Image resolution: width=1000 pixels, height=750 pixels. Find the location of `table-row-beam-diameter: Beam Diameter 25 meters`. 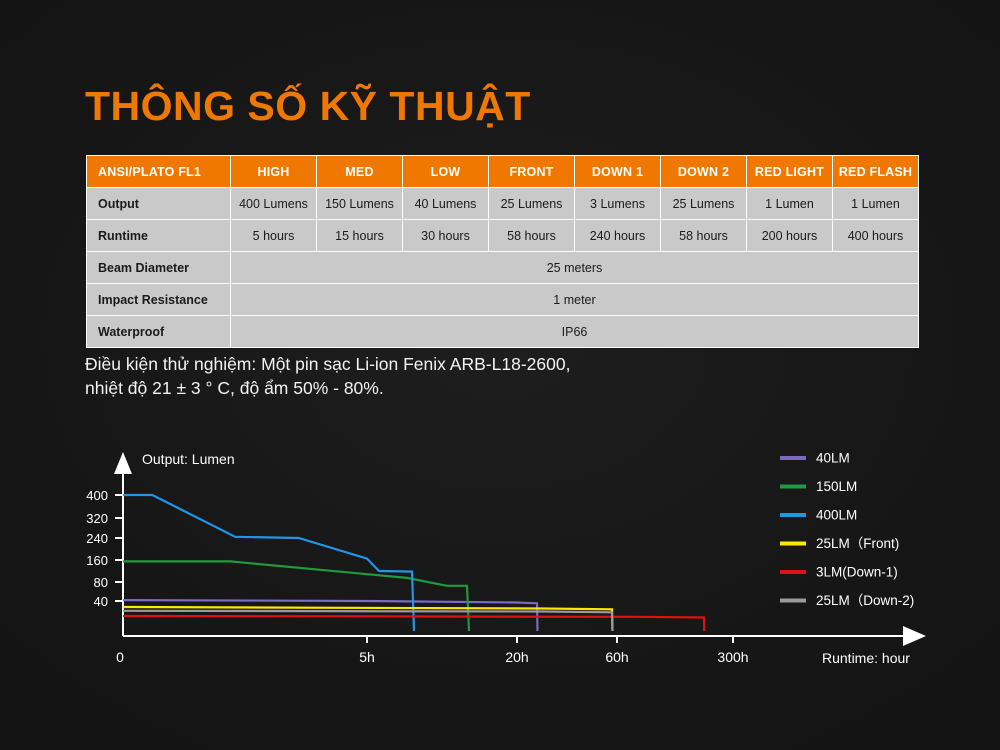

table-row-beam-diameter: Beam Diameter 25 meters is located at coordinates (502, 267).